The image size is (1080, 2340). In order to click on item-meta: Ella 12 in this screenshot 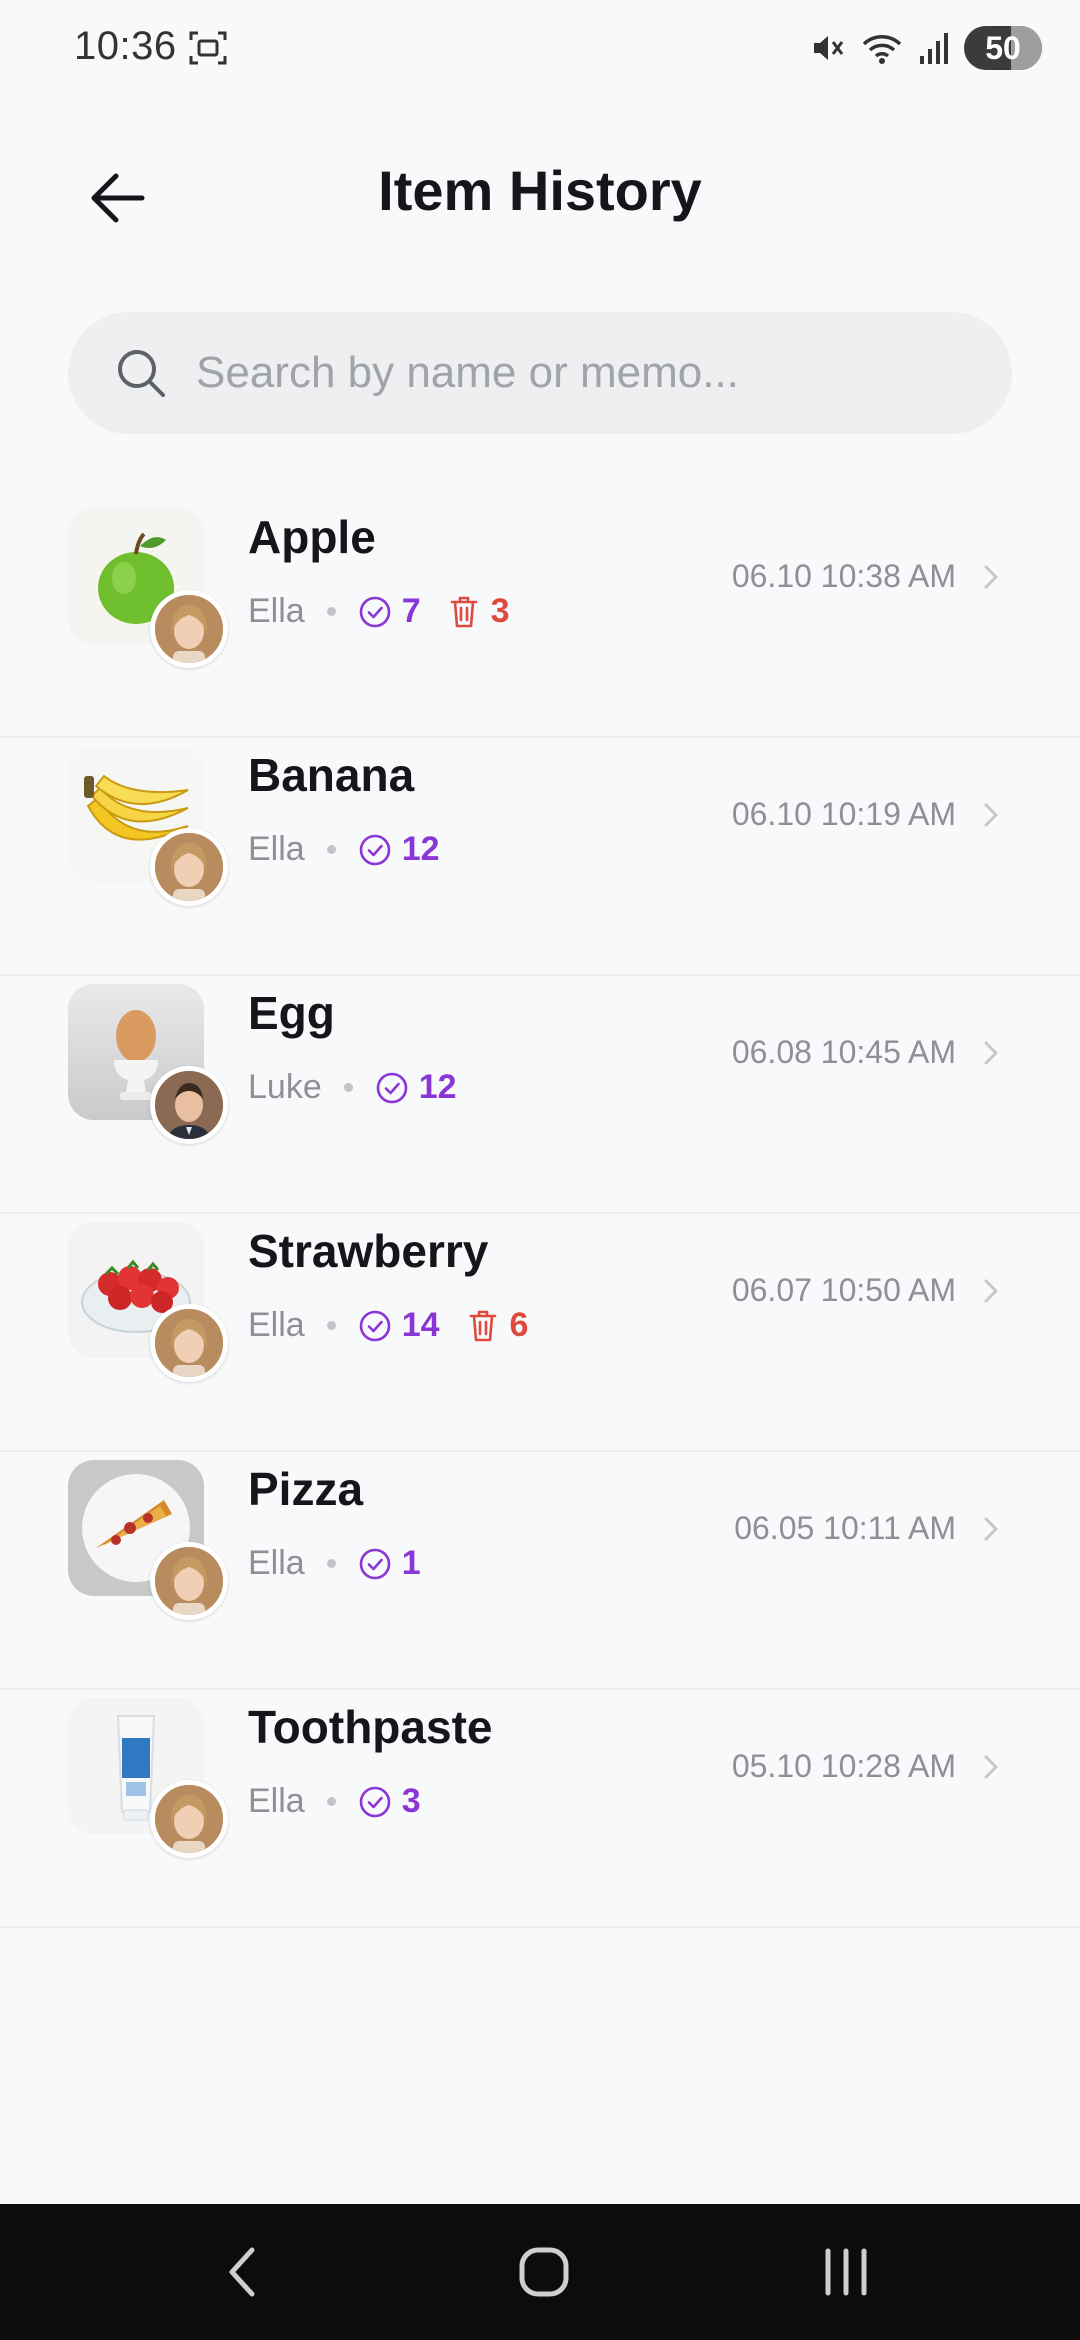, I will do `click(344, 849)`.